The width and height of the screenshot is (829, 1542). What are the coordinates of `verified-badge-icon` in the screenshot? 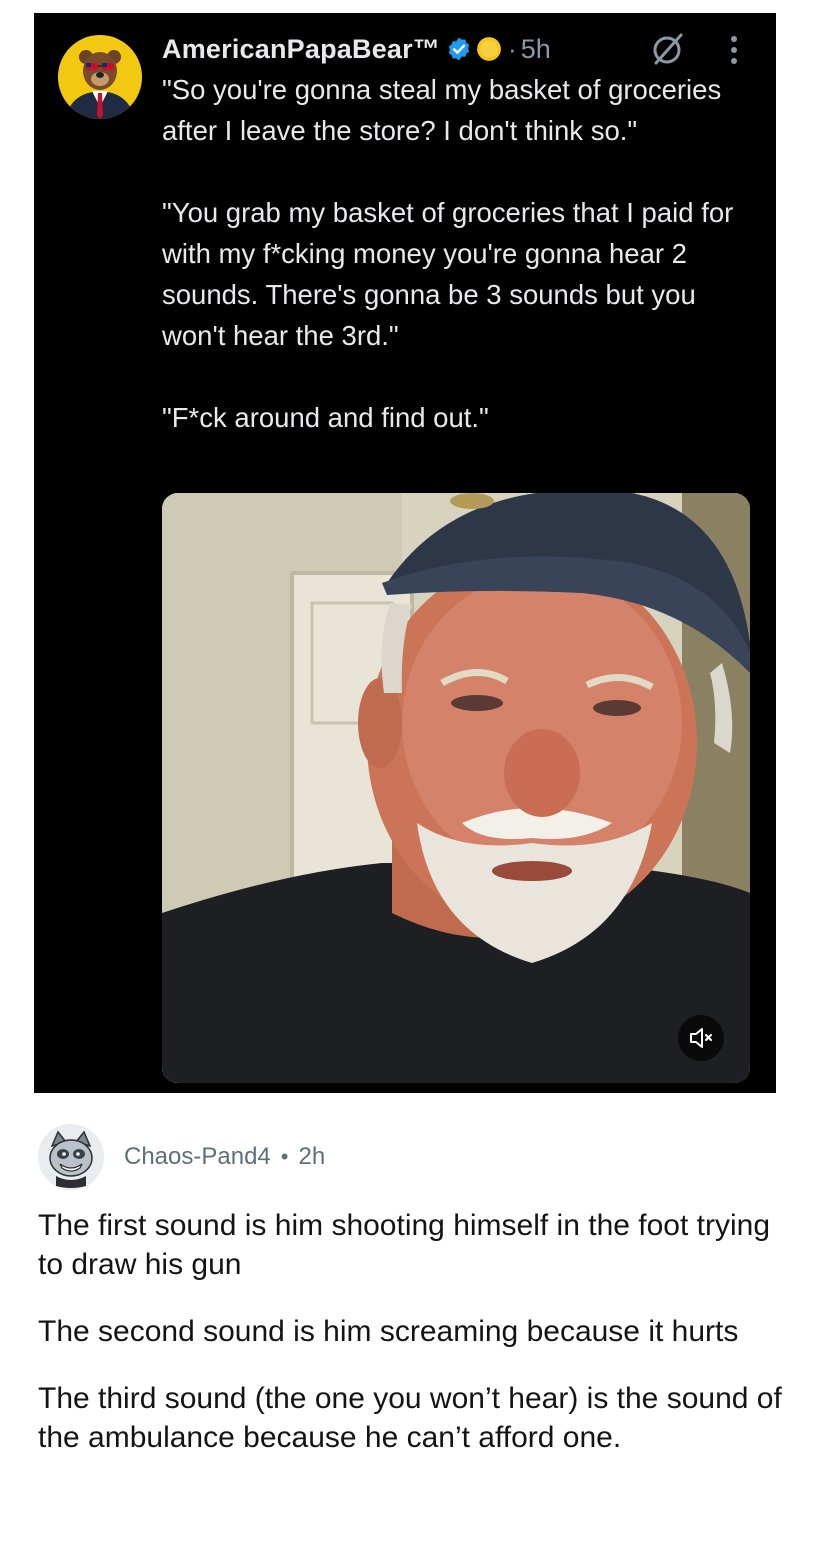 It's located at (459, 49).